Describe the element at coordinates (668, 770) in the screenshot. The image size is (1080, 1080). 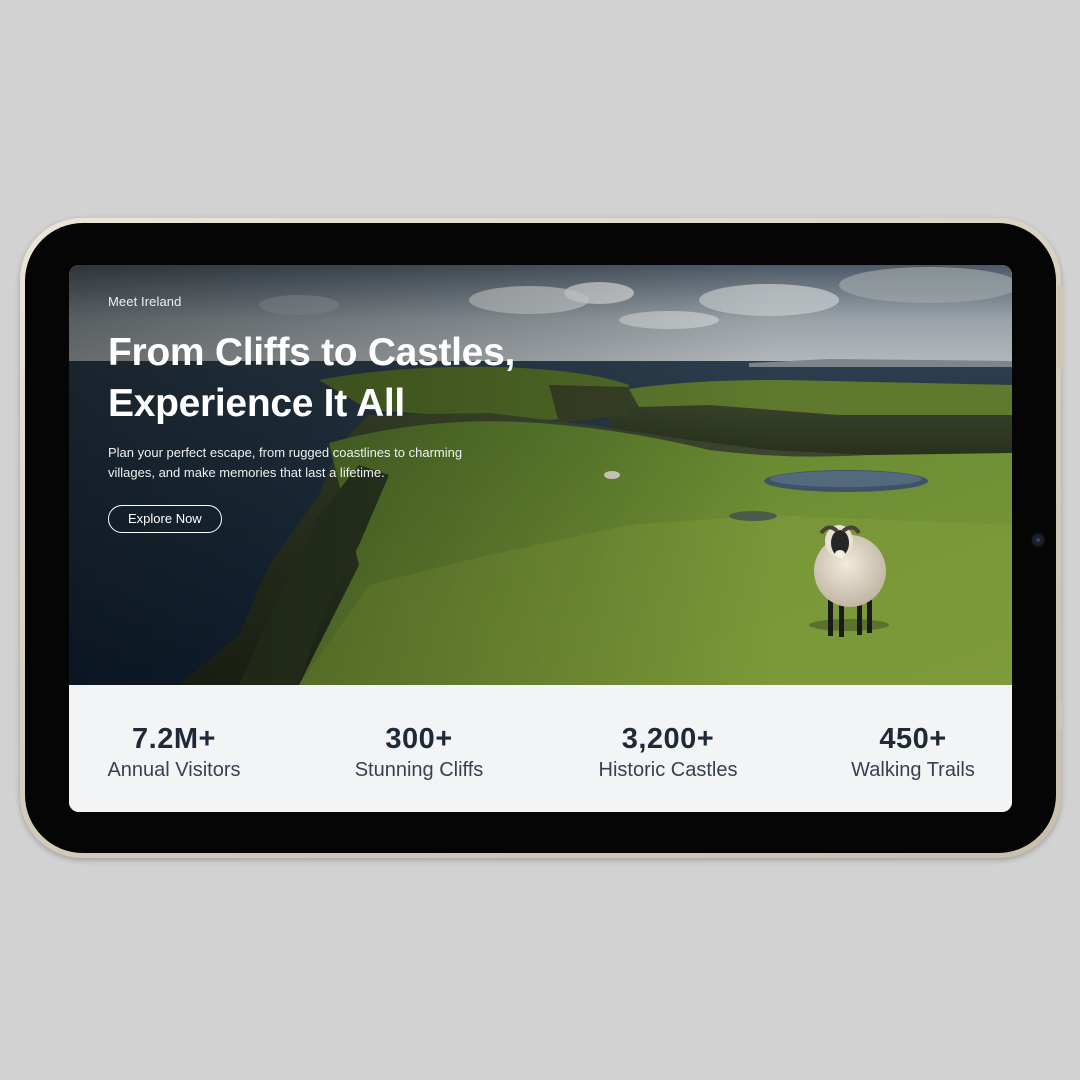
I see `stat-label: Historic Castles` at that location.